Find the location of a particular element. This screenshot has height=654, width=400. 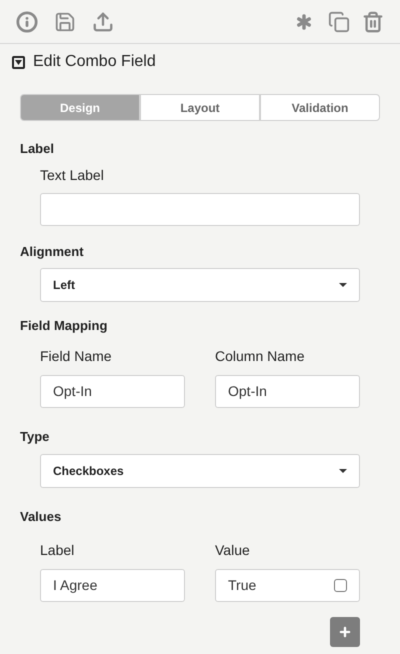

dropdown: Checkboxes is located at coordinates (200, 471).